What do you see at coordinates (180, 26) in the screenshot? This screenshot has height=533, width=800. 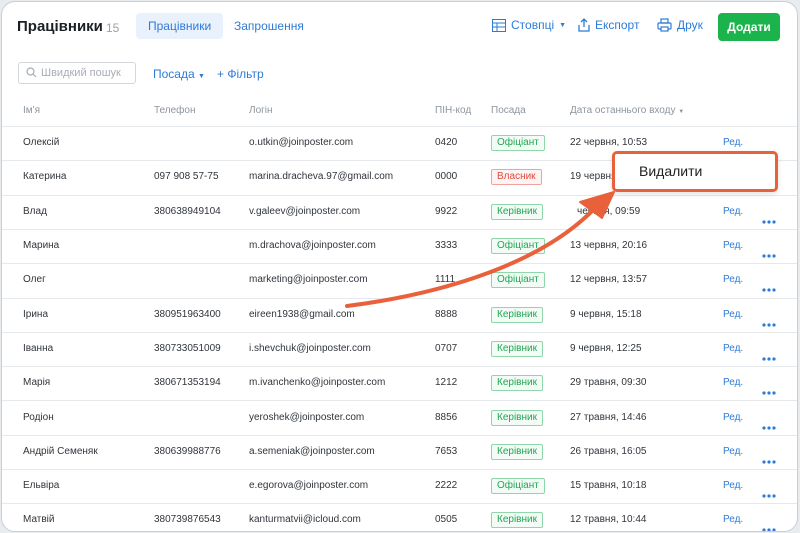 I see `tab-employees: Працівники` at bounding box center [180, 26].